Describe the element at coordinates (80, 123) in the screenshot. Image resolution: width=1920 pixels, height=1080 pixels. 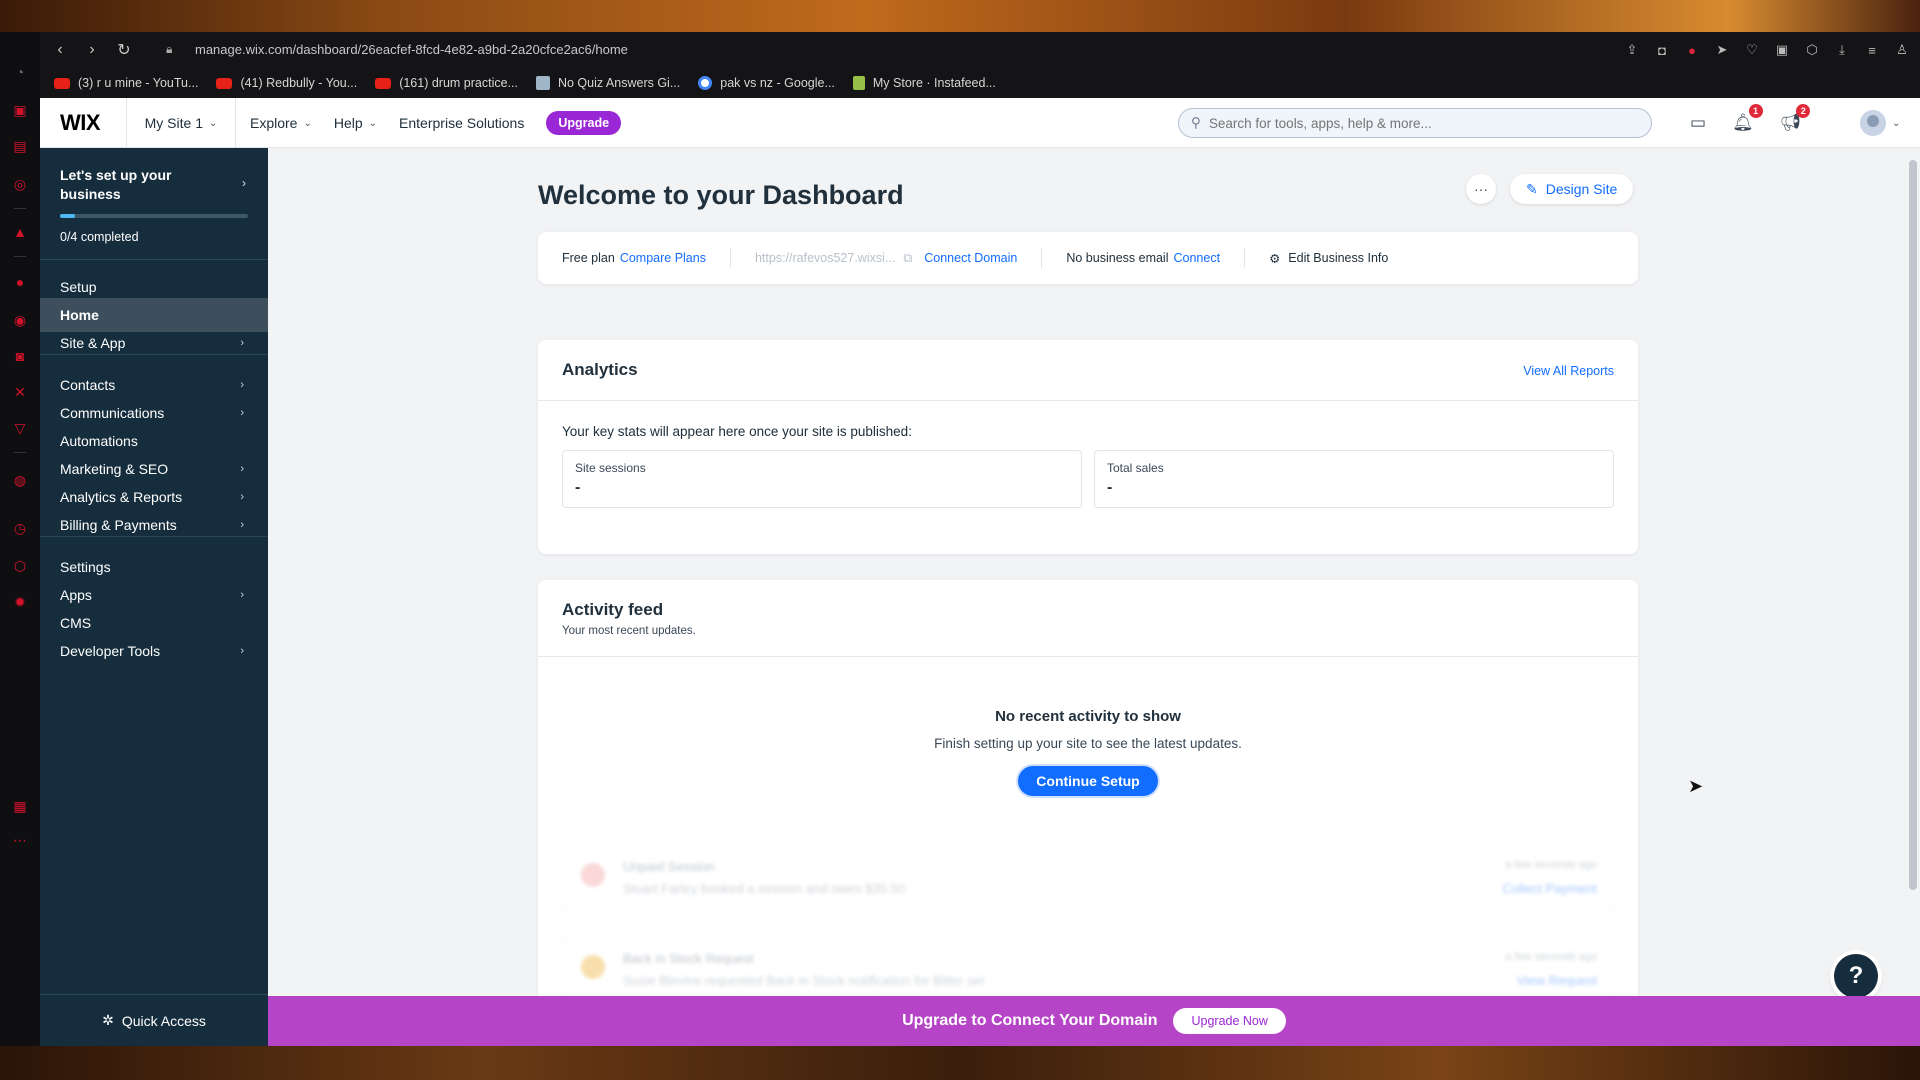
I see `wix-logo: WIX` at that location.